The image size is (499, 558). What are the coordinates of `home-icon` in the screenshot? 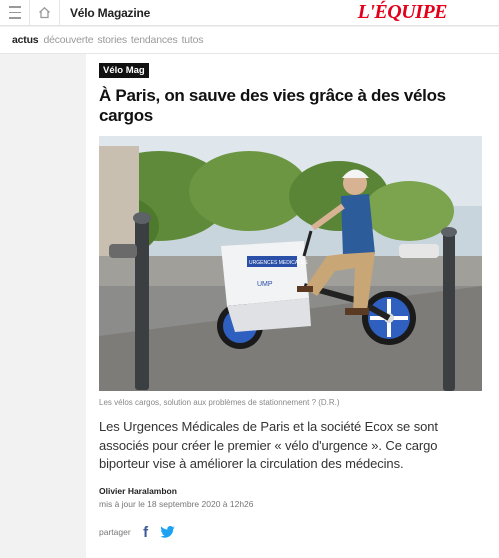 It's located at (45, 13).